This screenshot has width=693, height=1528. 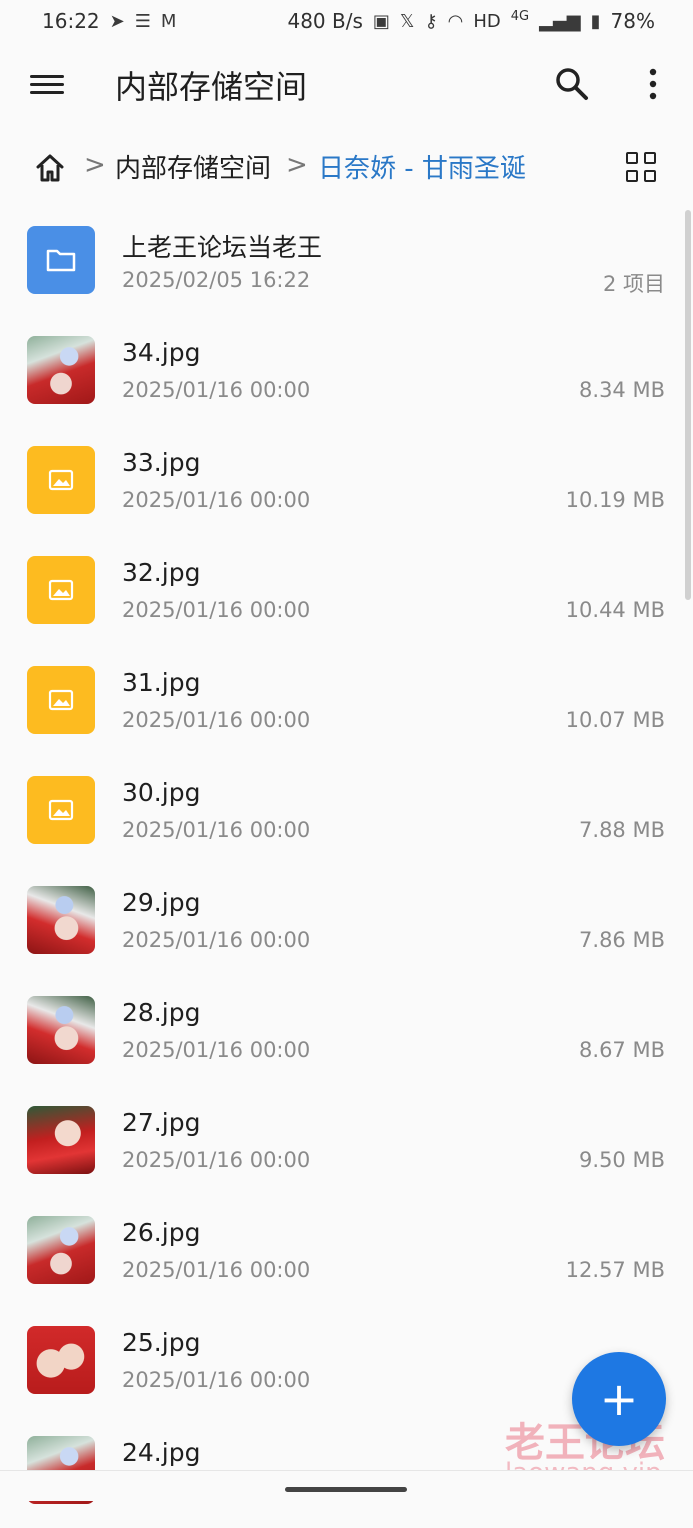 What do you see at coordinates (346, 85) in the screenshot?
I see `app-bar: 内部存储空间` at bounding box center [346, 85].